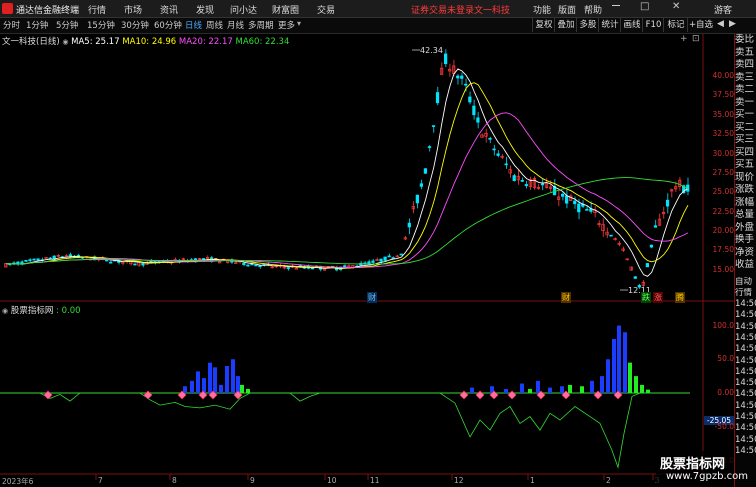 The height and width of the screenshot is (487, 756). What do you see at coordinates (745, 383) in the screenshot?
I see `trade-time-9: 14:50` at bounding box center [745, 383].